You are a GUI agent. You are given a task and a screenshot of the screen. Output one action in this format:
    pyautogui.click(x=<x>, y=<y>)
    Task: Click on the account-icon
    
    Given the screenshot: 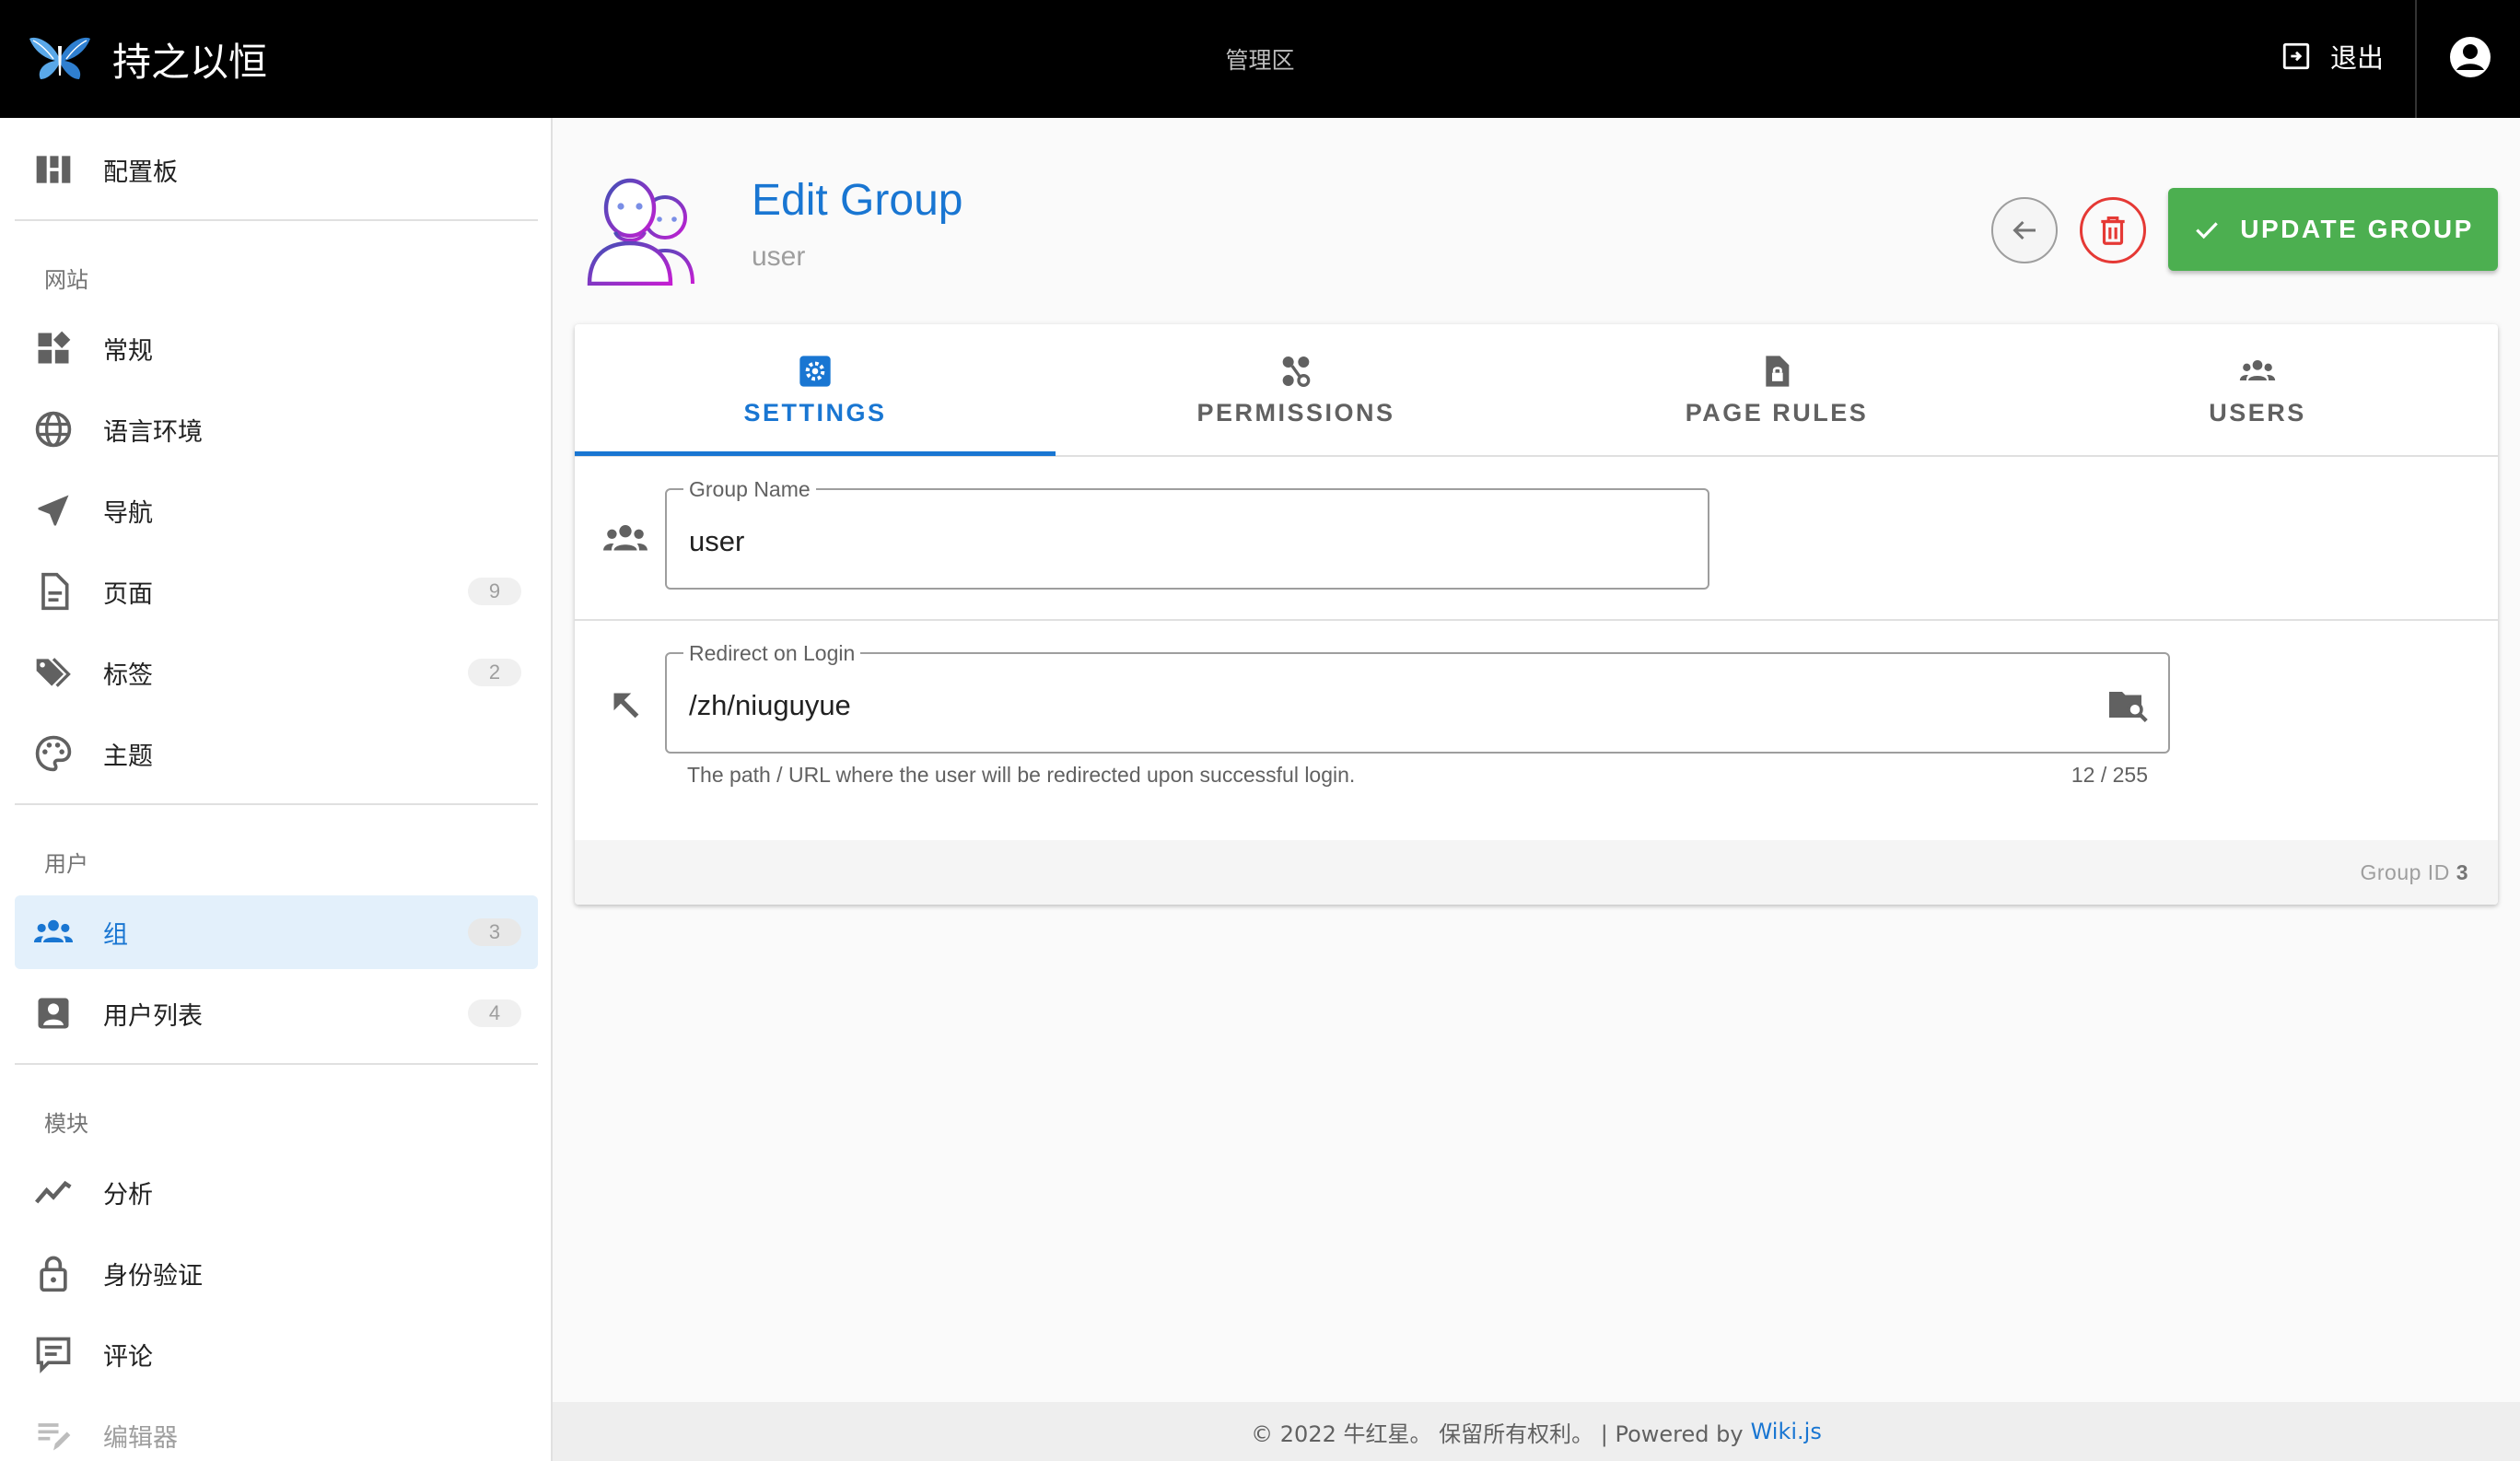 What is the action you would take?
    pyautogui.click(x=2470, y=57)
    